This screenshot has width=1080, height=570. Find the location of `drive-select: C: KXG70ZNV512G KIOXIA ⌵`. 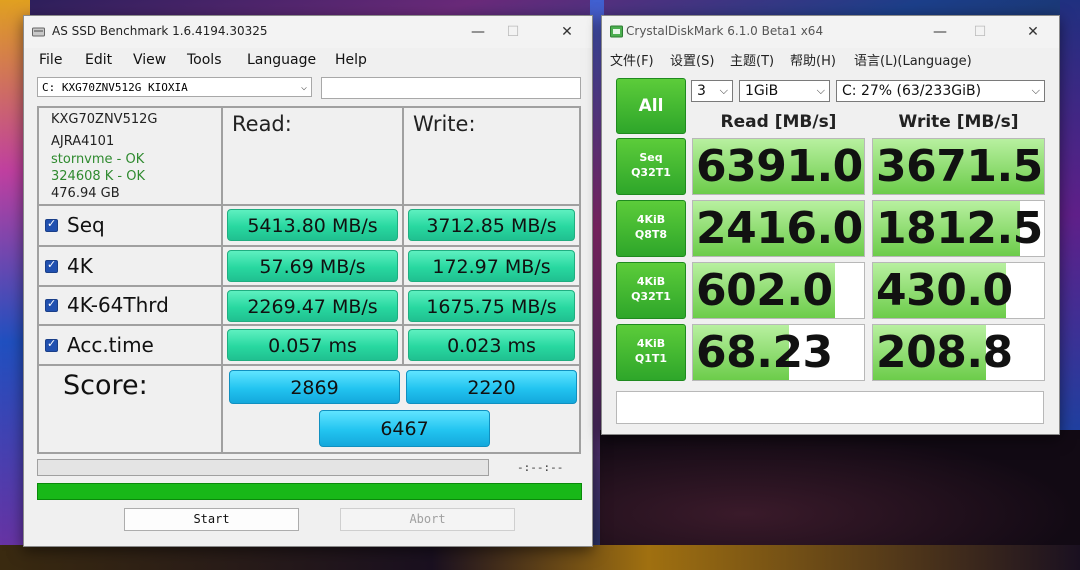

drive-select: C: KXG70ZNV512G KIOXIA ⌵ is located at coordinates (174, 87).